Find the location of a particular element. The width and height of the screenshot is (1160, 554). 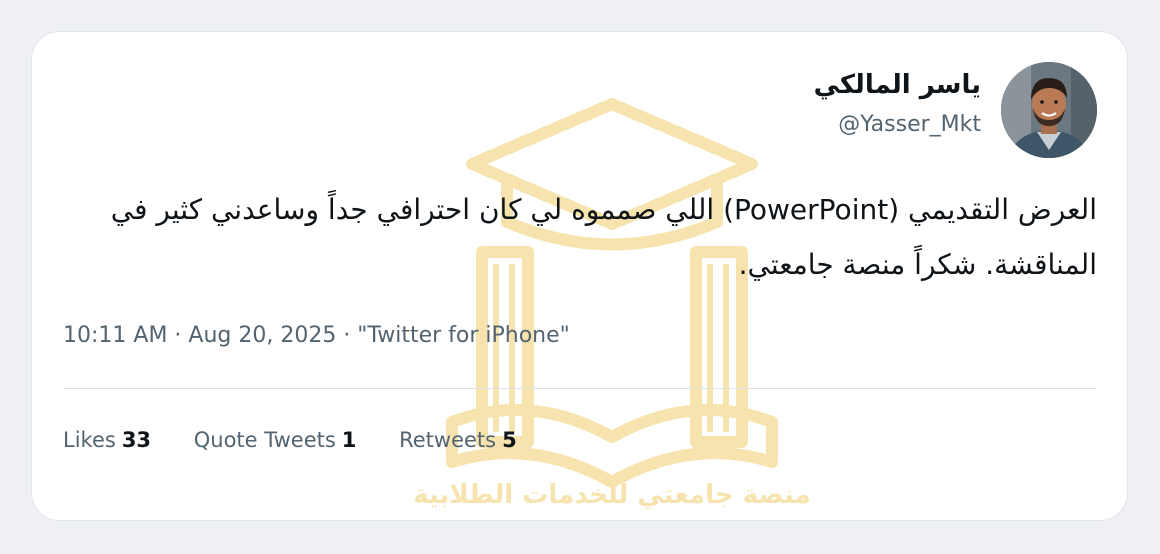

user-handle: @Yasser_Mkt is located at coordinates (897, 124).